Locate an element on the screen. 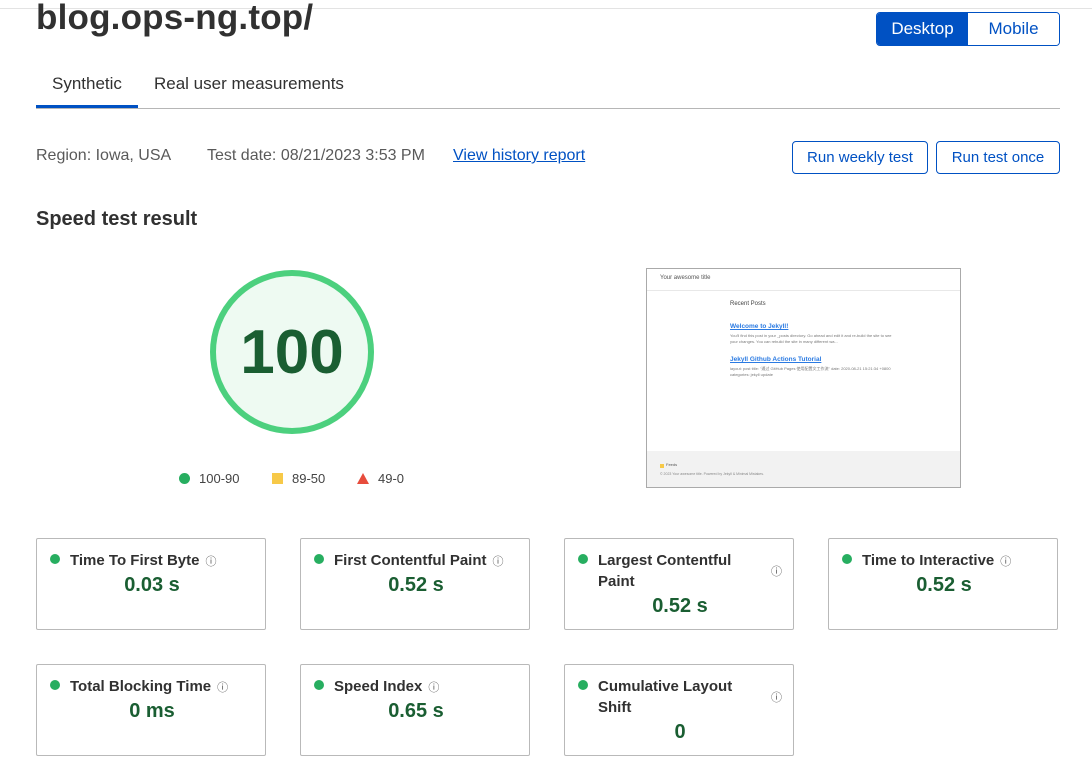  metric-label: Total Blocking Time is located at coordinates (141, 686).